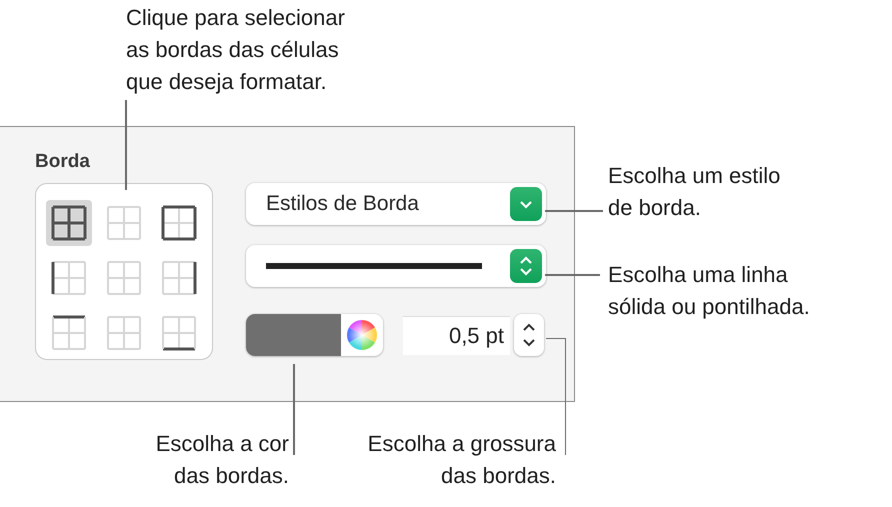 The width and height of the screenshot is (892, 507). Describe the element at coordinates (462, 460) in the screenshot. I see `callout-text: Escolha a grossura das bordas.` at that location.